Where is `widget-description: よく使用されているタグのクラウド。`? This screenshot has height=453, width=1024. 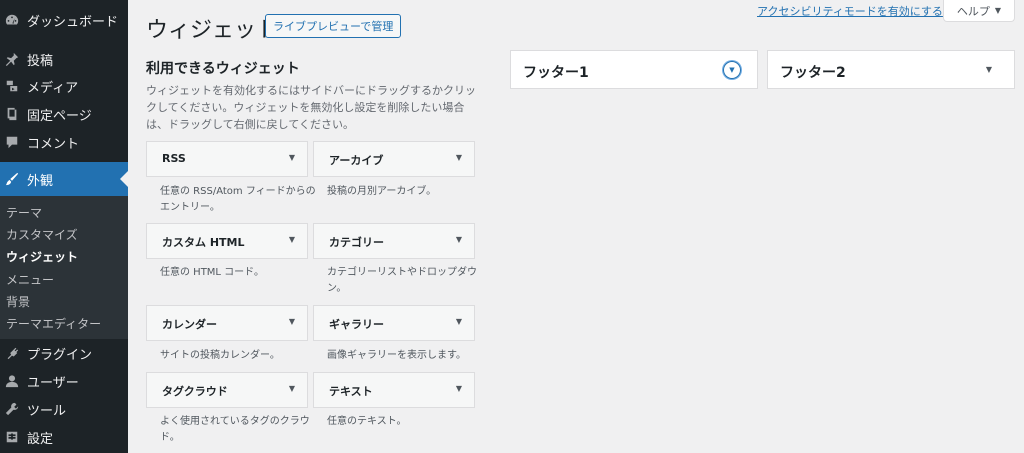 widget-description: よく使用されているタグのクラウド。 is located at coordinates (235, 429).